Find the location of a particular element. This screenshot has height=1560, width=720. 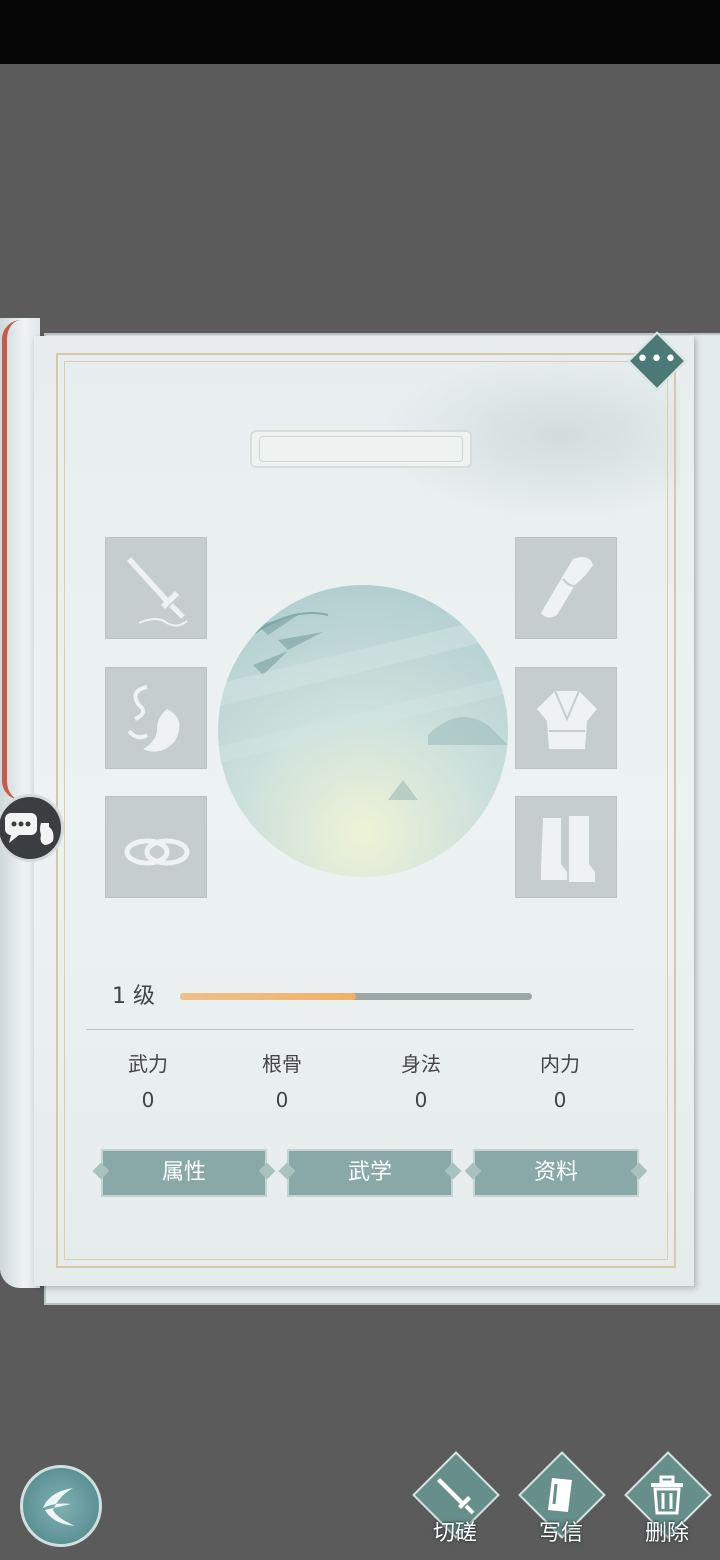

character-portrait is located at coordinates (363, 731).